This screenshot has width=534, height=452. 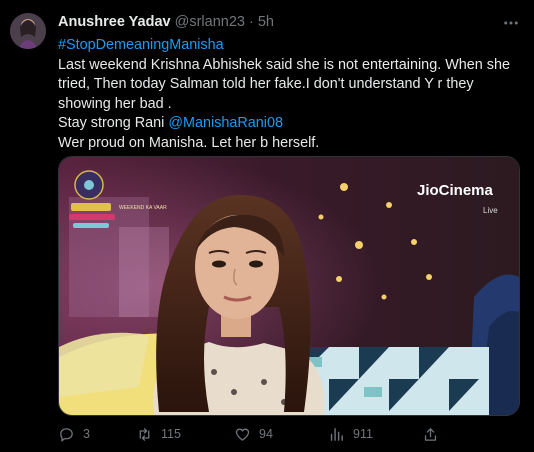 I want to click on retweet-count: 115, so click(x=171, y=434).